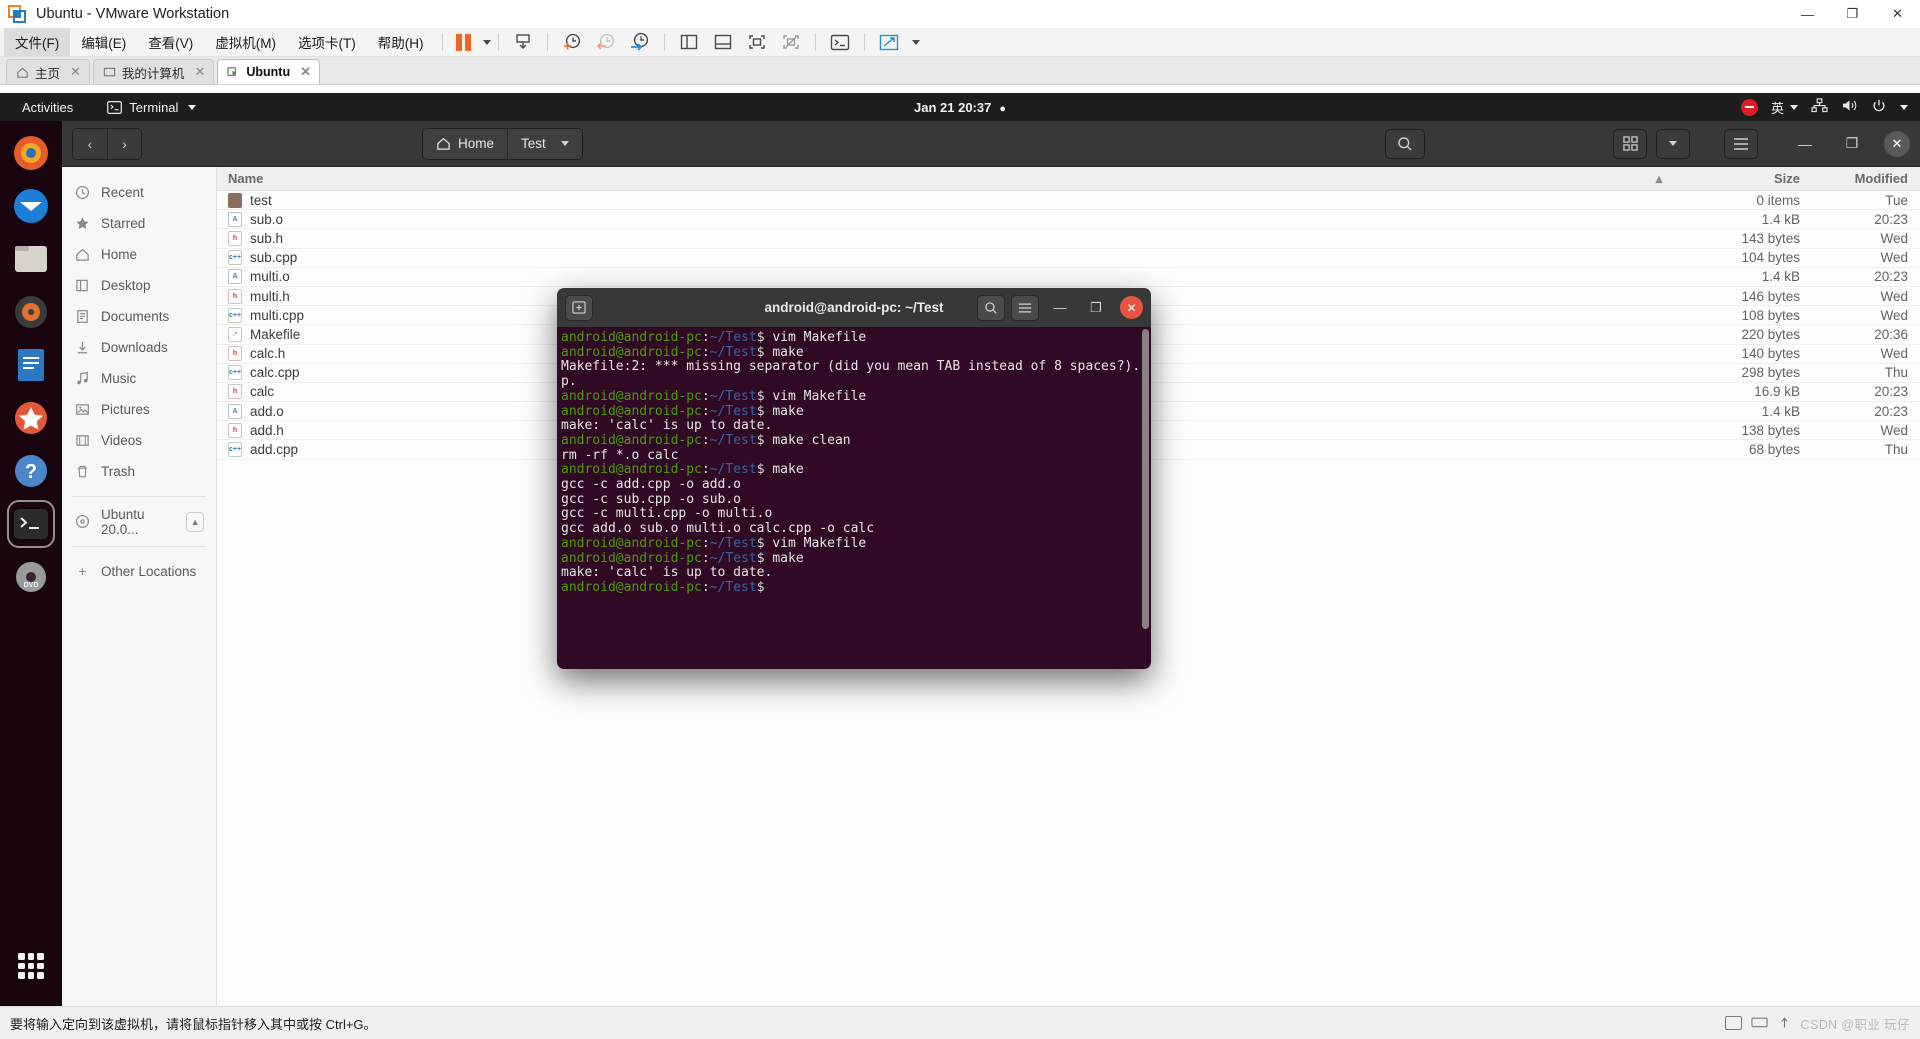 This screenshot has height=1039, width=1920. Describe the element at coordinates (124, 143) in the screenshot. I see `forward-button: ›` at that location.